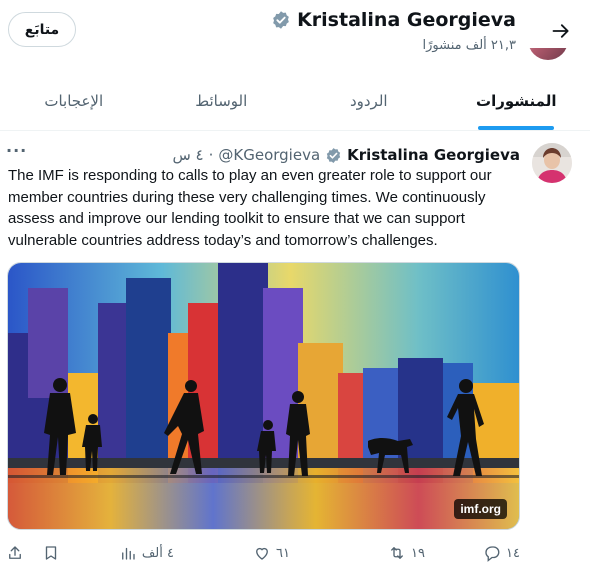 The image size is (590, 575). I want to click on profile-tabs: المنشورات الردود الوسائط الإعجابات, so click(295, 101).